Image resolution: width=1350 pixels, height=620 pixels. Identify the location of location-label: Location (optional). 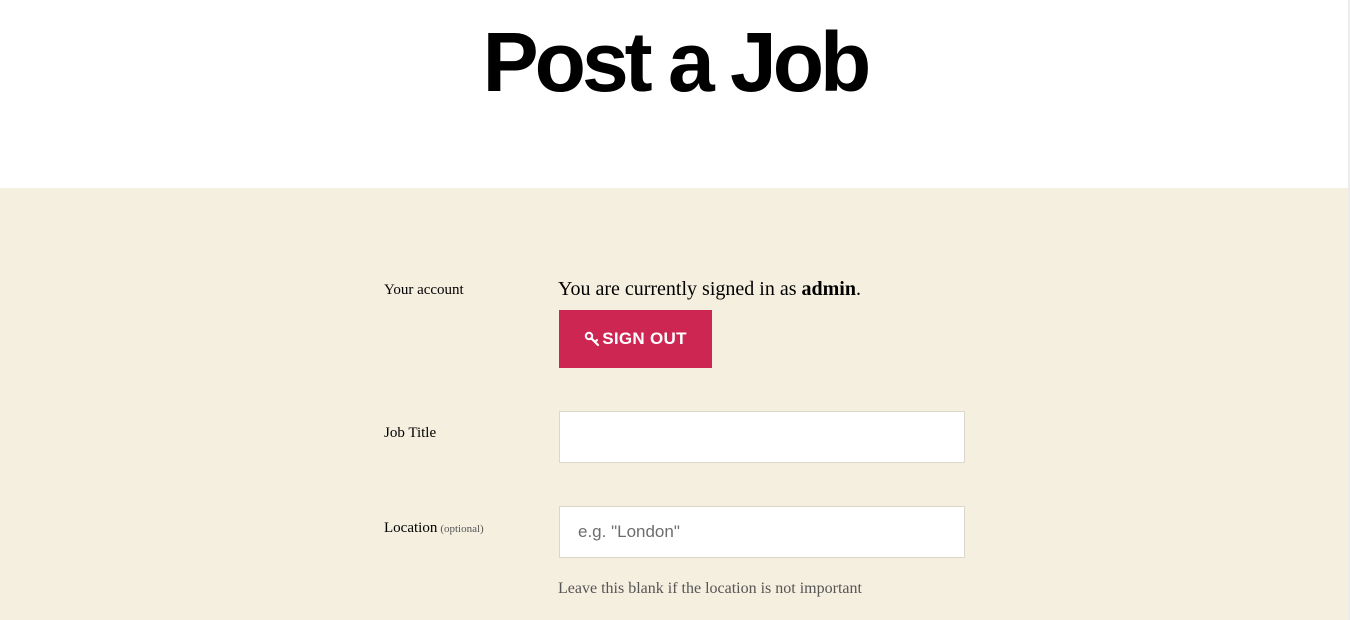
(434, 528).